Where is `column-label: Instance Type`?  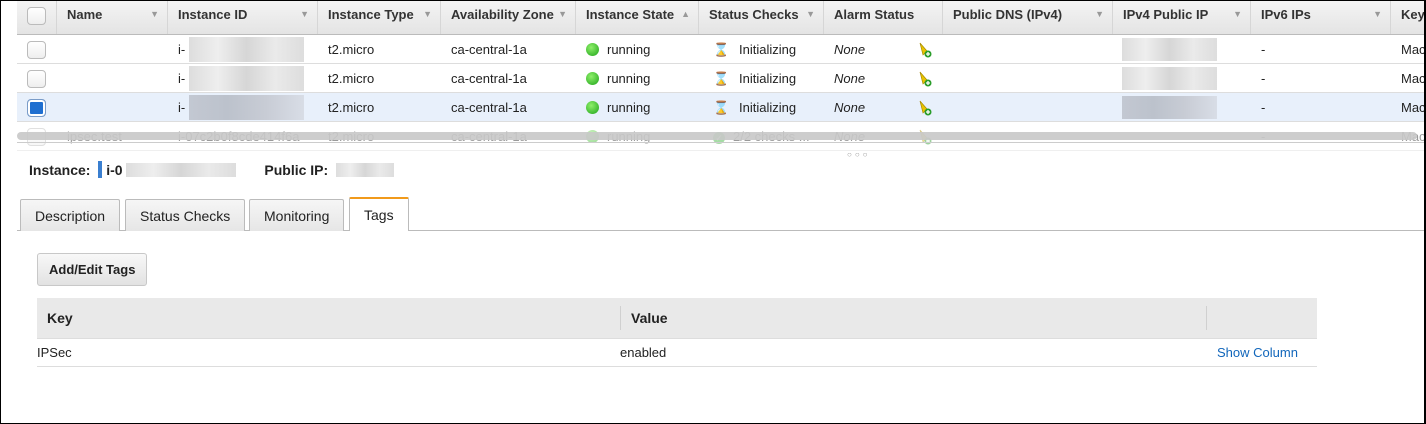
column-label: Instance Type is located at coordinates (371, 14).